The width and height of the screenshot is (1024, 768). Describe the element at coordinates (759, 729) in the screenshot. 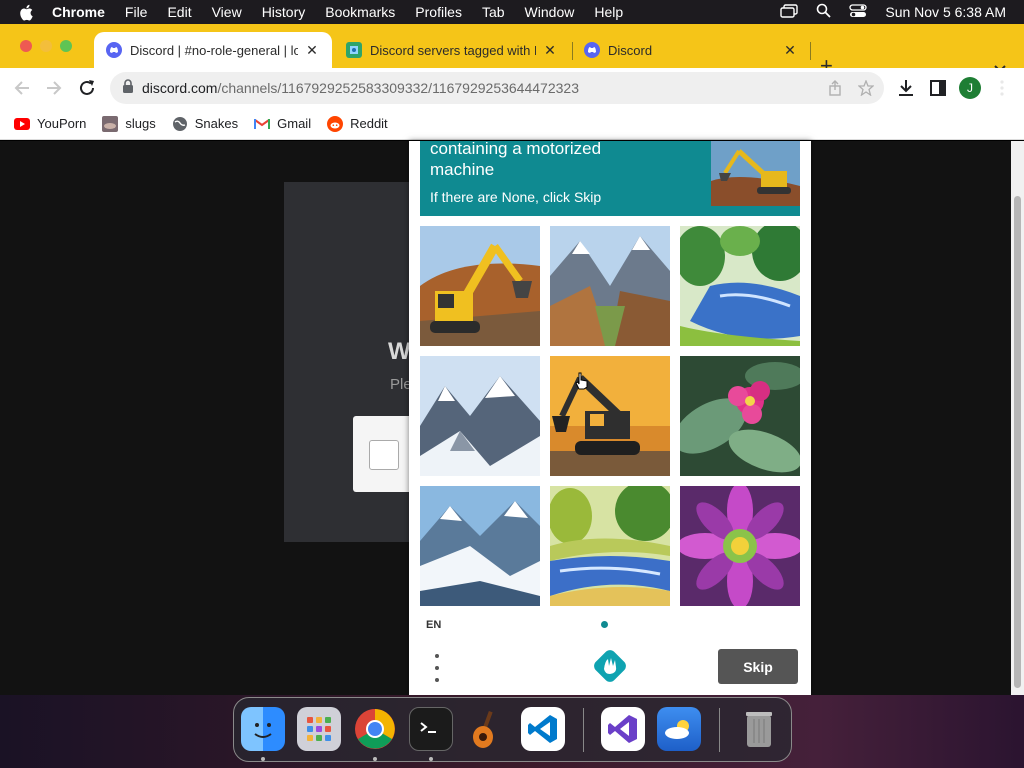

I see `trash-icon` at that location.